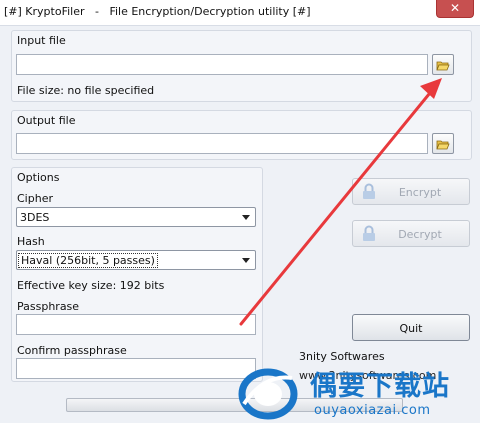  I want to click on watermark: 偶要下载站 ouyaoxiazai.com, so click(355, 392).